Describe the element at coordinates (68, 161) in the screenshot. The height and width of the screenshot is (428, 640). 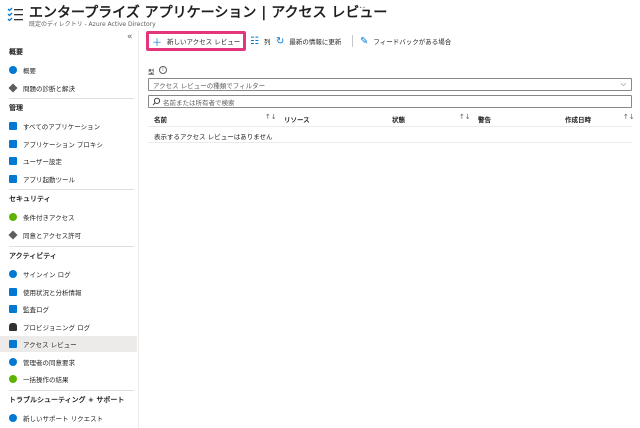
I see `sidebar-item: ユーザー設定` at that location.